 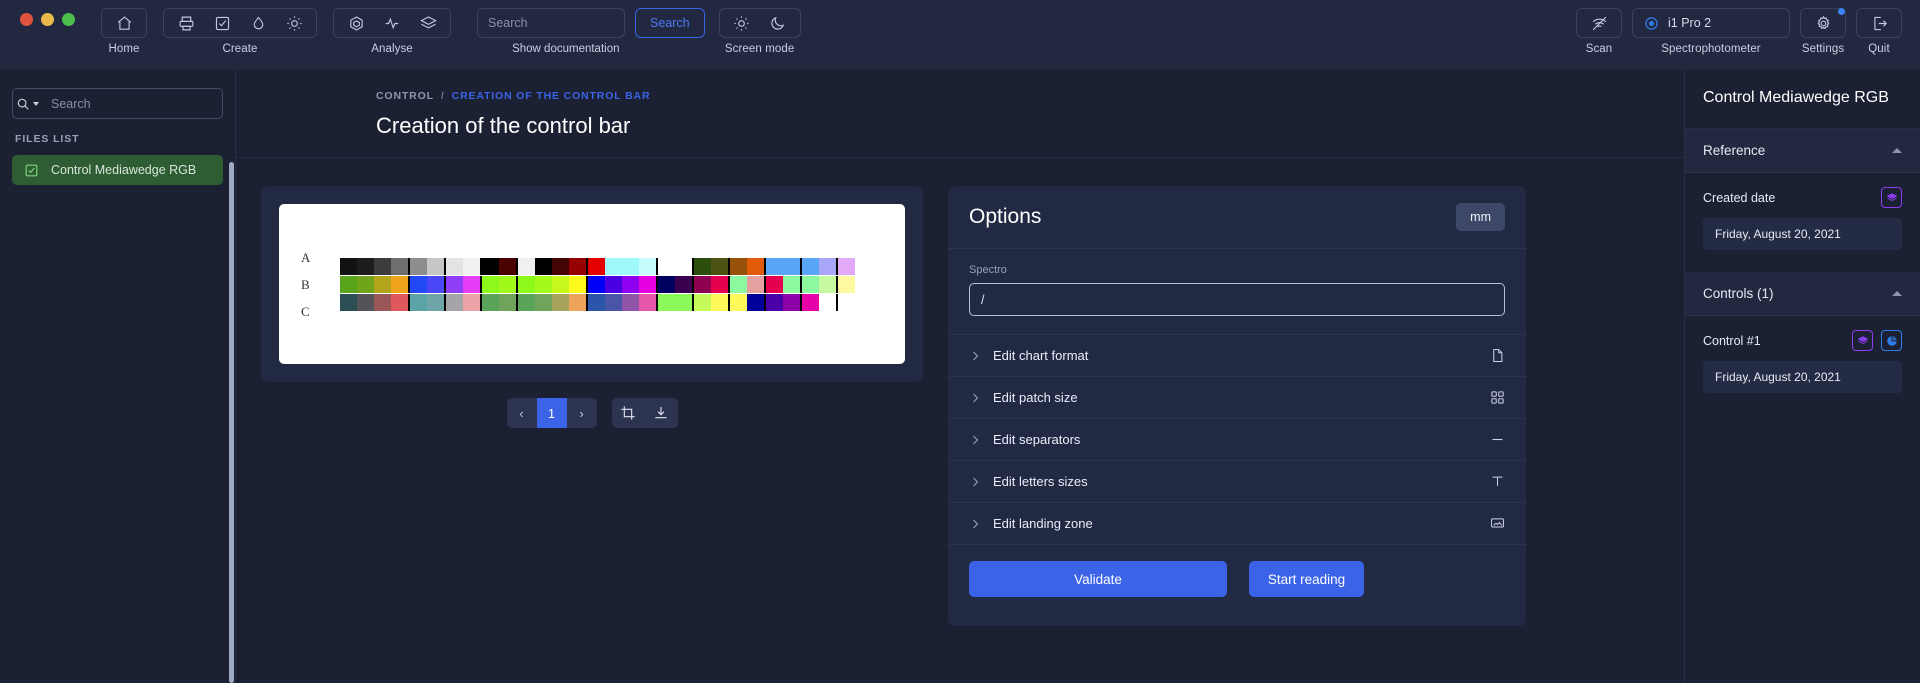 I want to click on pagination-next: ›, so click(x=582, y=413).